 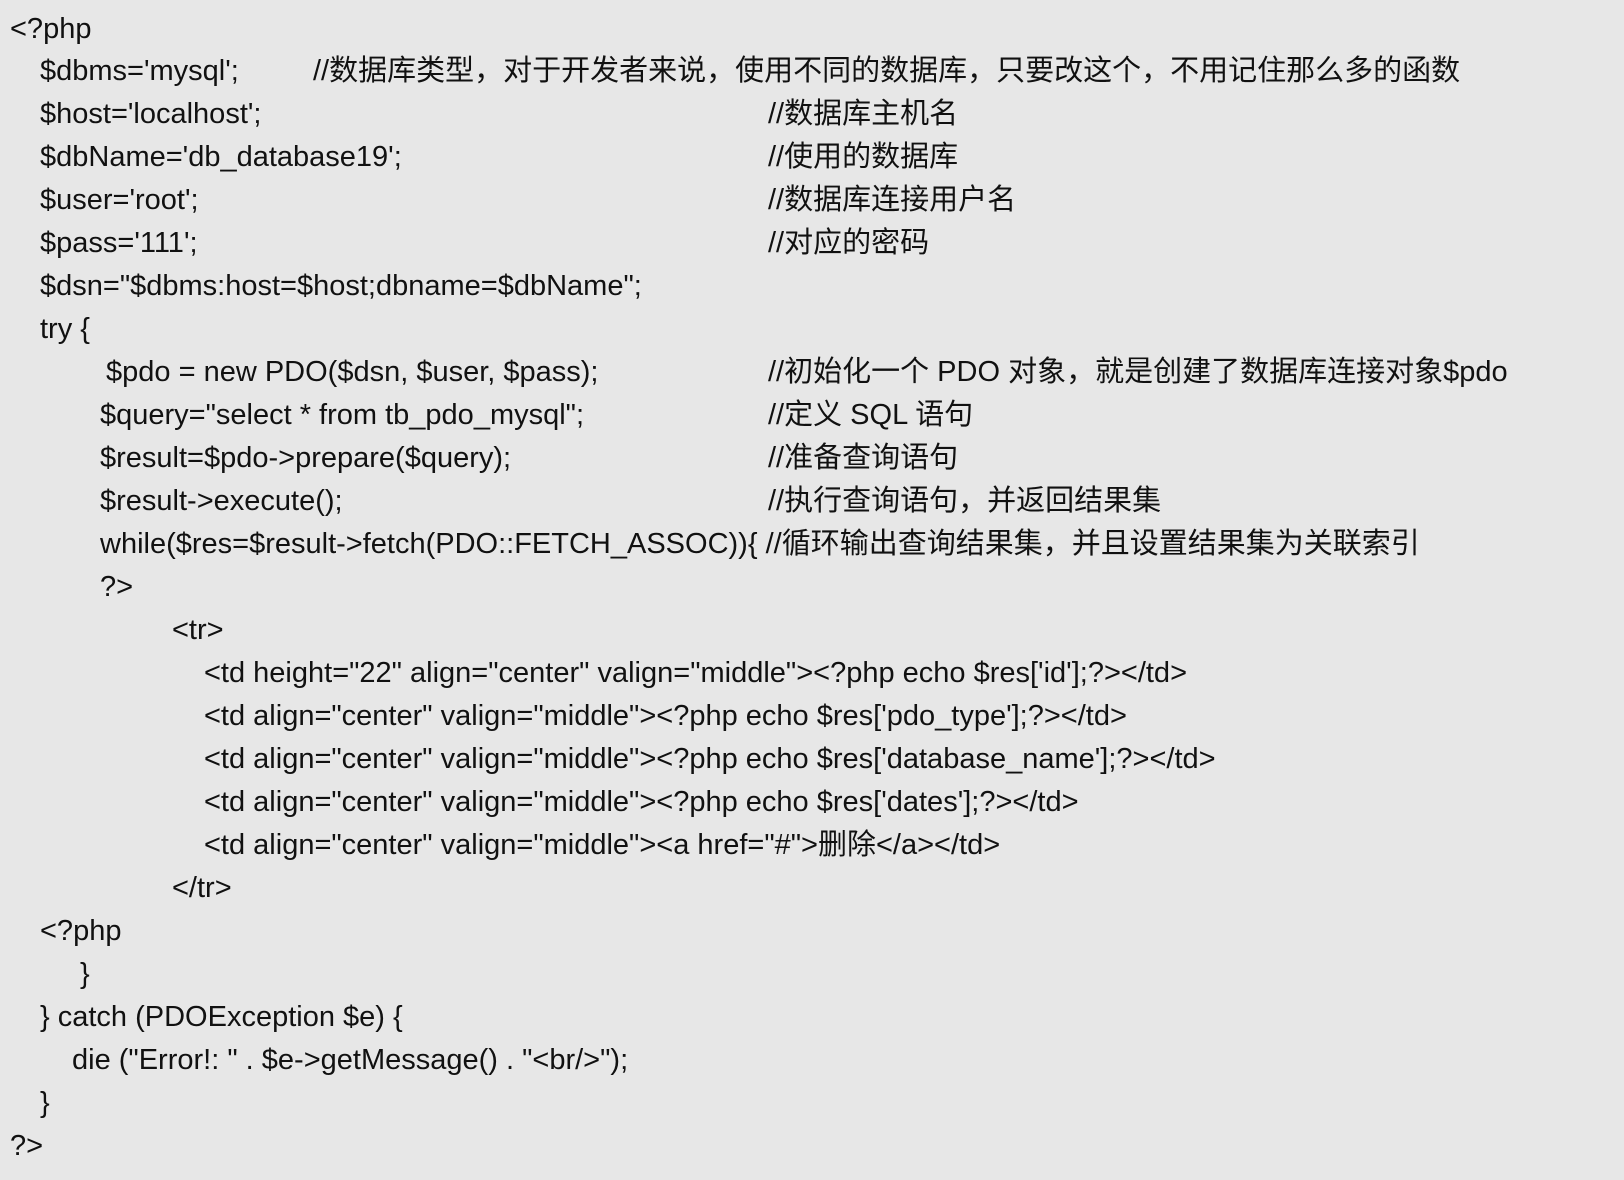 What do you see at coordinates (965, 501) in the screenshot?
I see `code-comment: //执行查询语句，并返回结果集` at bounding box center [965, 501].